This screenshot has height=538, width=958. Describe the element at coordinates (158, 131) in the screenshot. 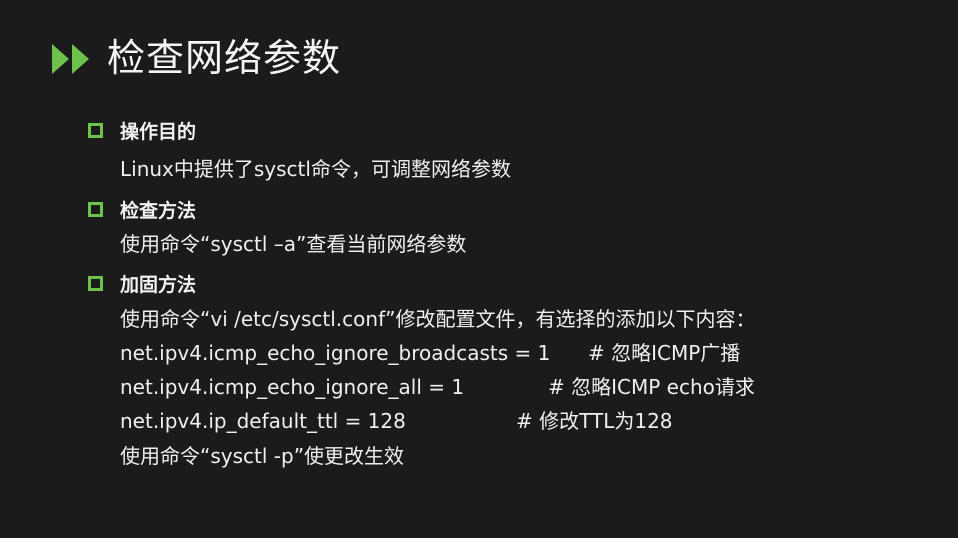

I see `section-heading-label: 操作目的` at that location.